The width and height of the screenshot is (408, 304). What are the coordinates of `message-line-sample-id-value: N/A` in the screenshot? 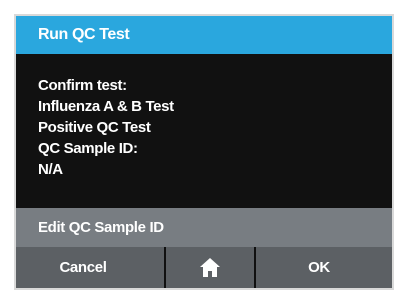 It's located at (50, 169).